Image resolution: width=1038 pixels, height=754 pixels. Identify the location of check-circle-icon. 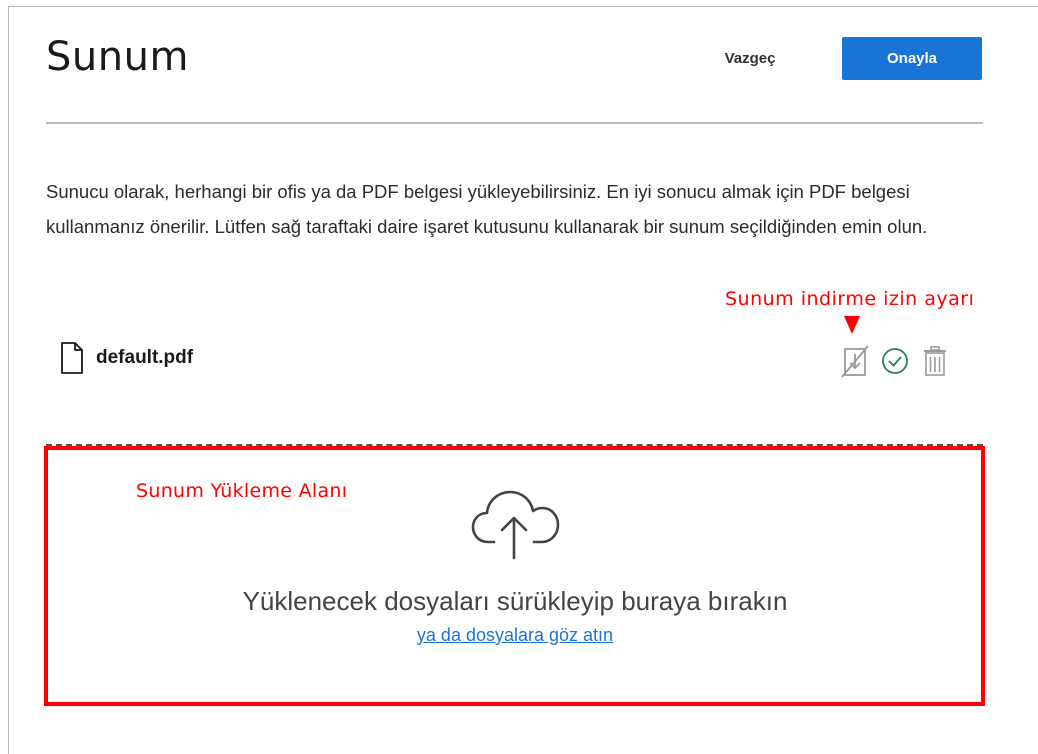
(895, 361).